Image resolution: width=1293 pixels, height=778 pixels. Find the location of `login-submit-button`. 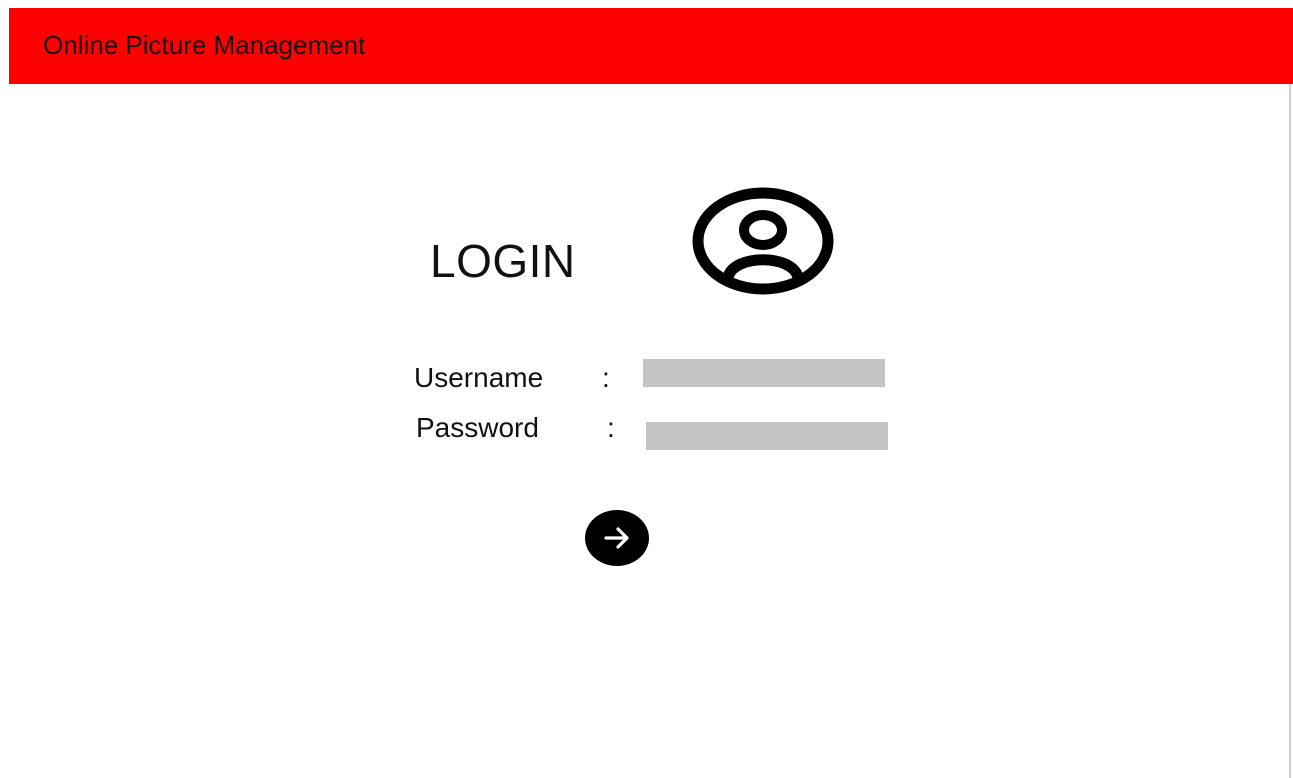

login-submit-button is located at coordinates (617, 538).